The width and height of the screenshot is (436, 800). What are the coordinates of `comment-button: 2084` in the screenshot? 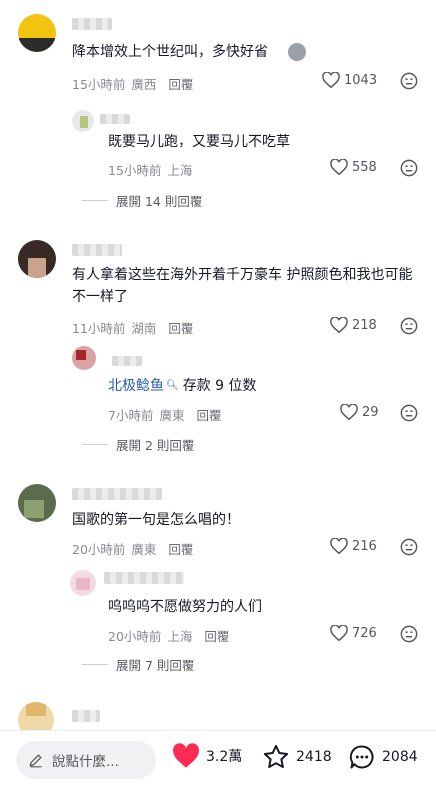 It's located at (383, 757).